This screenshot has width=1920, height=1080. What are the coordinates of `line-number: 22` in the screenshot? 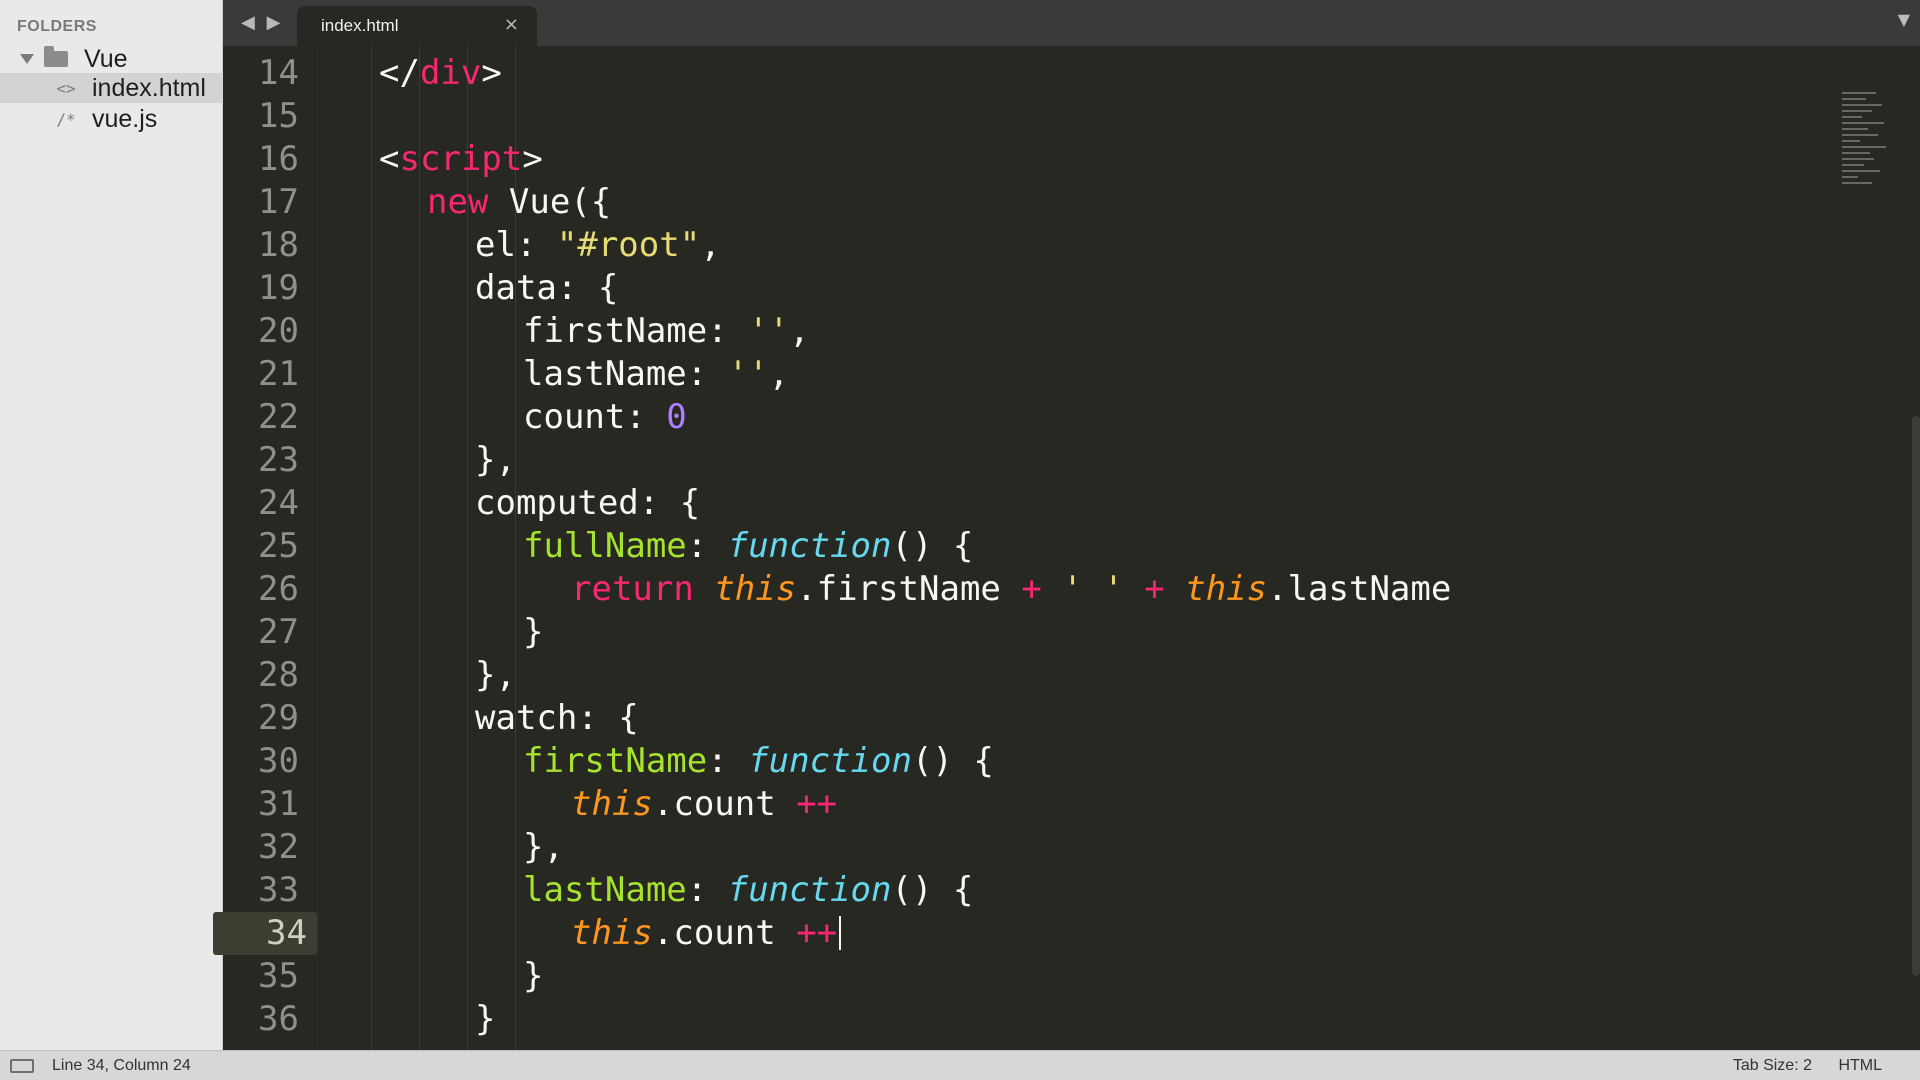 It's located at (278, 417).